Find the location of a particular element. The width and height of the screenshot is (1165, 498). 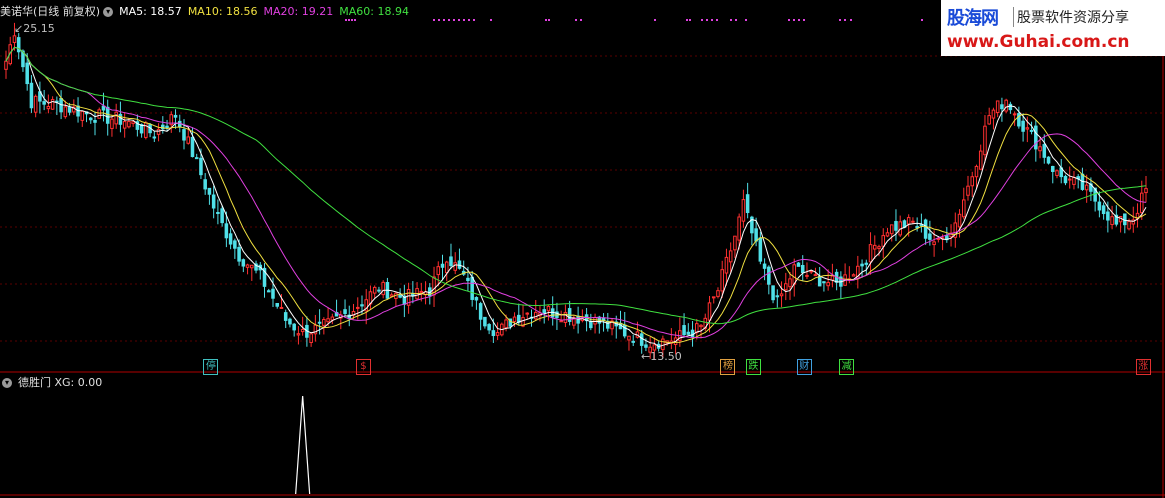

ma60-label: MA60: 18.94 is located at coordinates (374, 11).